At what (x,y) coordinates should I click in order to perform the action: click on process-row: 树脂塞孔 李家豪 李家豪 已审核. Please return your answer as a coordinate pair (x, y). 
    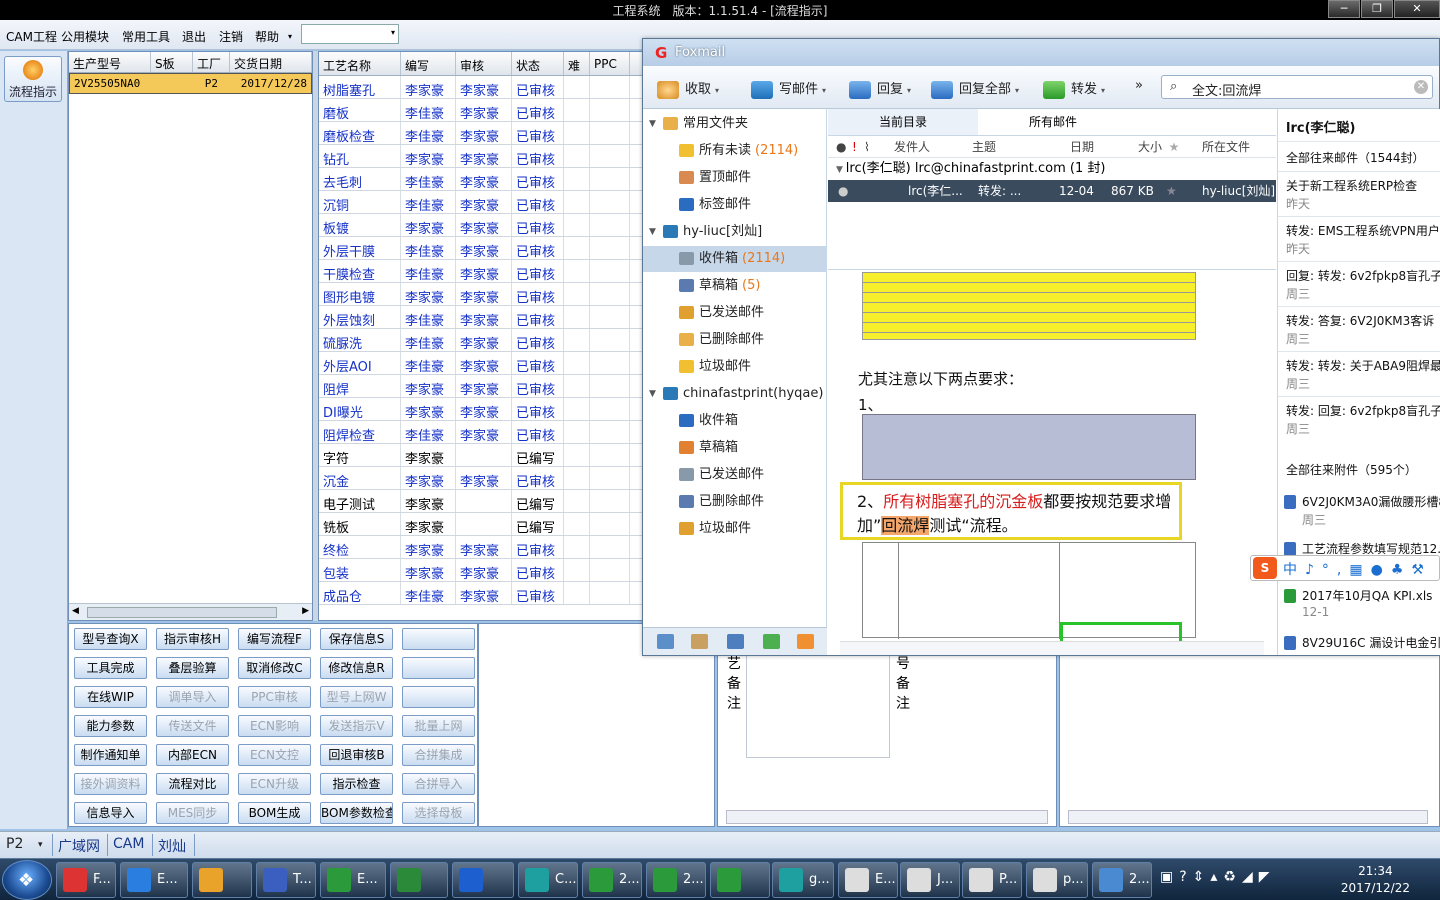
    Looking at the image, I should click on (481, 87).